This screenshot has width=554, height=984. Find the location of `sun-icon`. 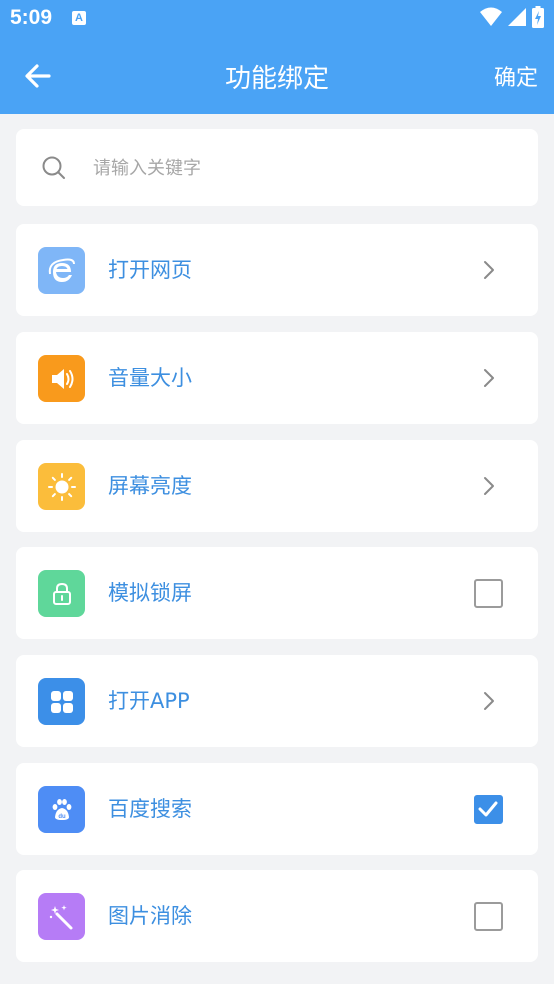

sun-icon is located at coordinates (61, 486).